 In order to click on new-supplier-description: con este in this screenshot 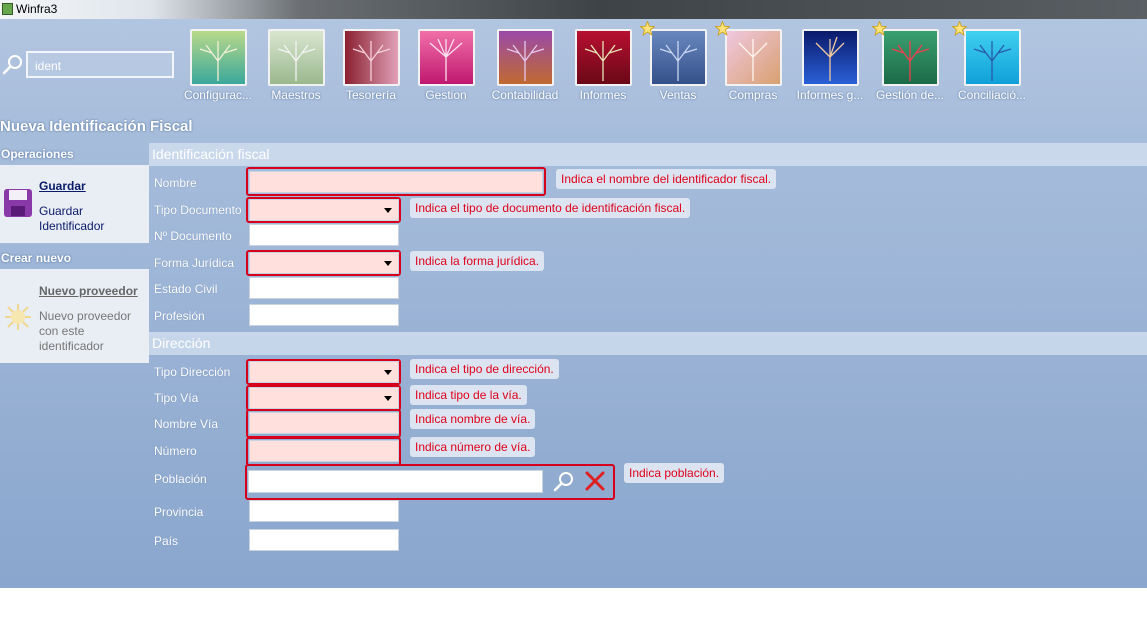, I will do `click(62, 331)`.